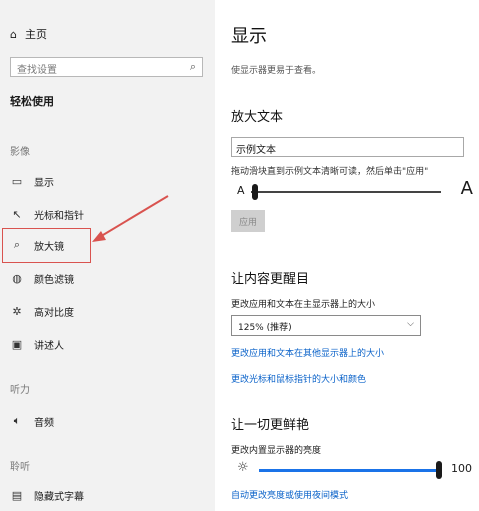 The width and height of the screenshot is (479, 511). I want to click on color-filter-icon: ◍, so click(17, 278).